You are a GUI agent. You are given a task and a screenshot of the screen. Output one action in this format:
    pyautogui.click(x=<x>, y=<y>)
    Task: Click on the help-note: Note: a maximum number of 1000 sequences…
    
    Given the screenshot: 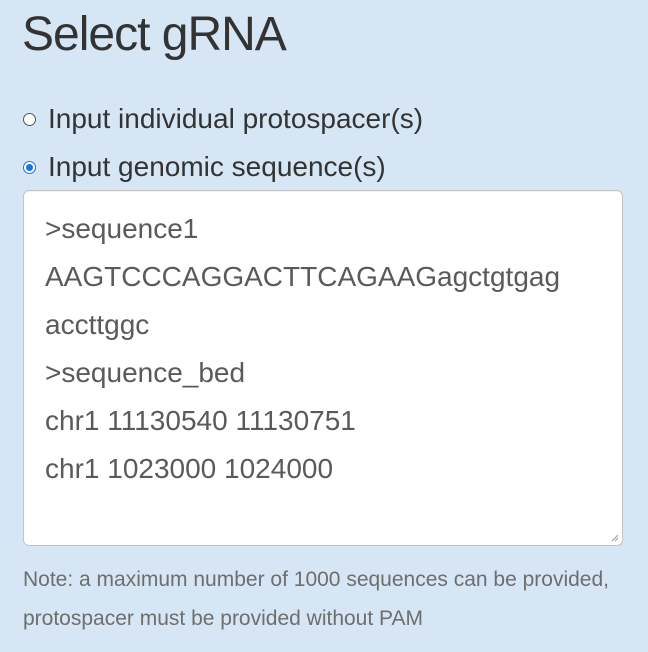 What is the action you would take?
    pyautogui.click(x=316, y=599)
    